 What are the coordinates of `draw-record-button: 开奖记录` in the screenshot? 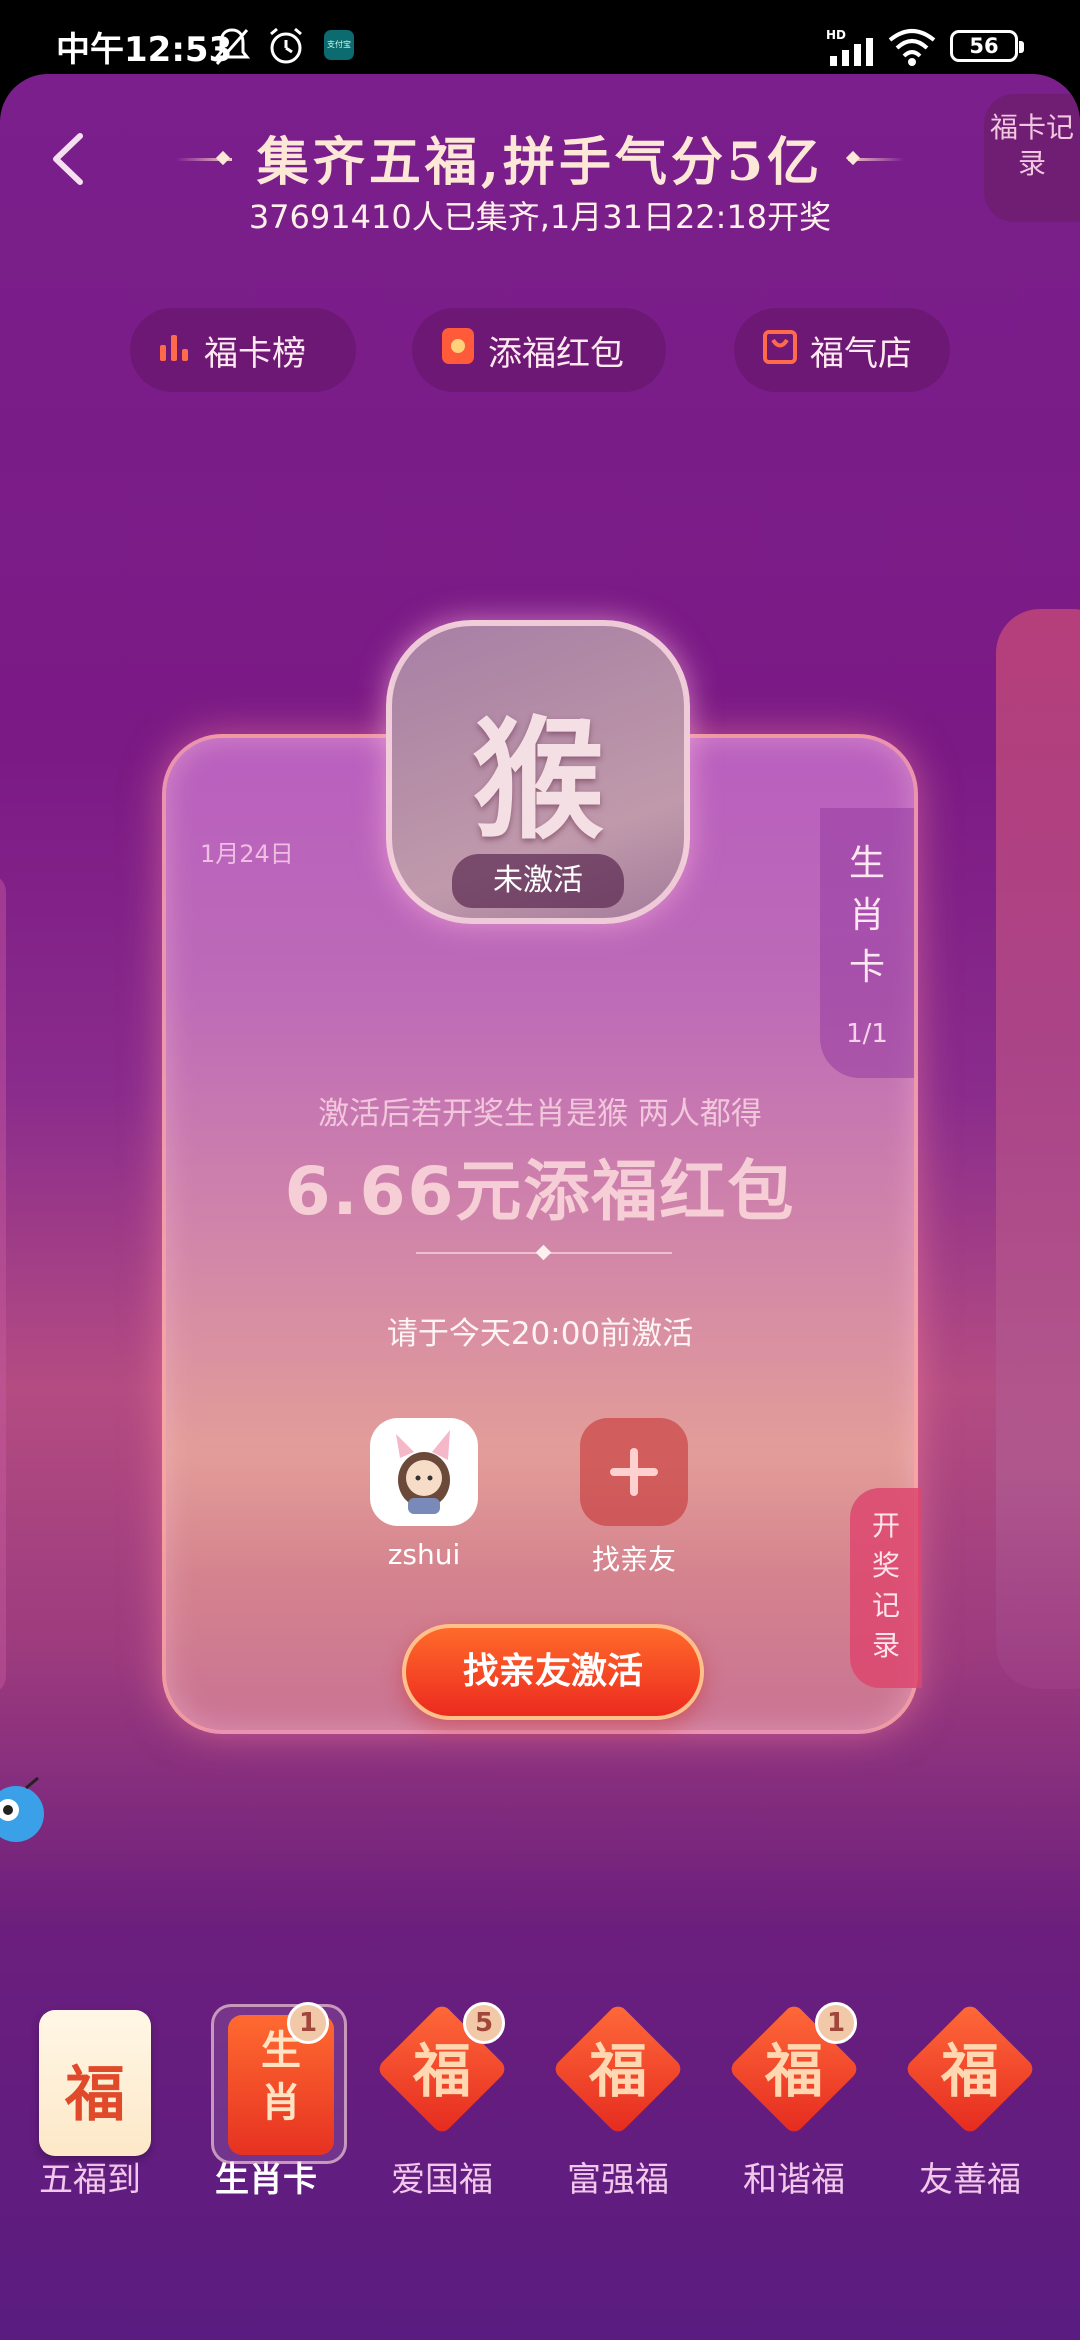 It's located at (886, 1588).